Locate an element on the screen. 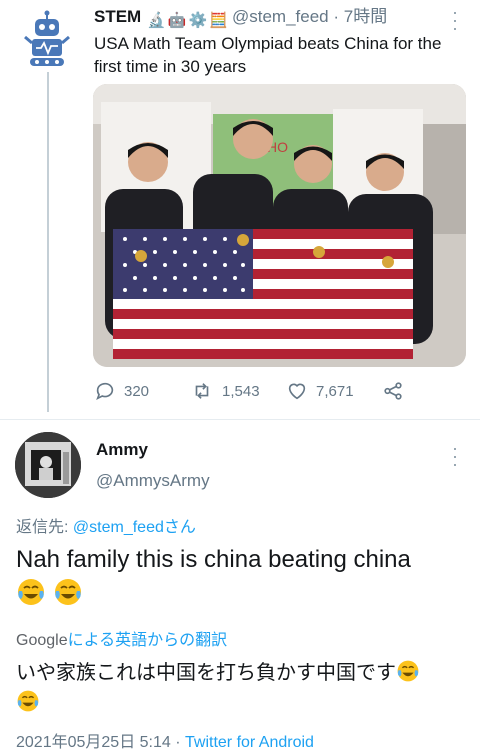 This screenshot has height=756, width=480. robot-emoji: 🤖 is located at coordinates (177, 20).